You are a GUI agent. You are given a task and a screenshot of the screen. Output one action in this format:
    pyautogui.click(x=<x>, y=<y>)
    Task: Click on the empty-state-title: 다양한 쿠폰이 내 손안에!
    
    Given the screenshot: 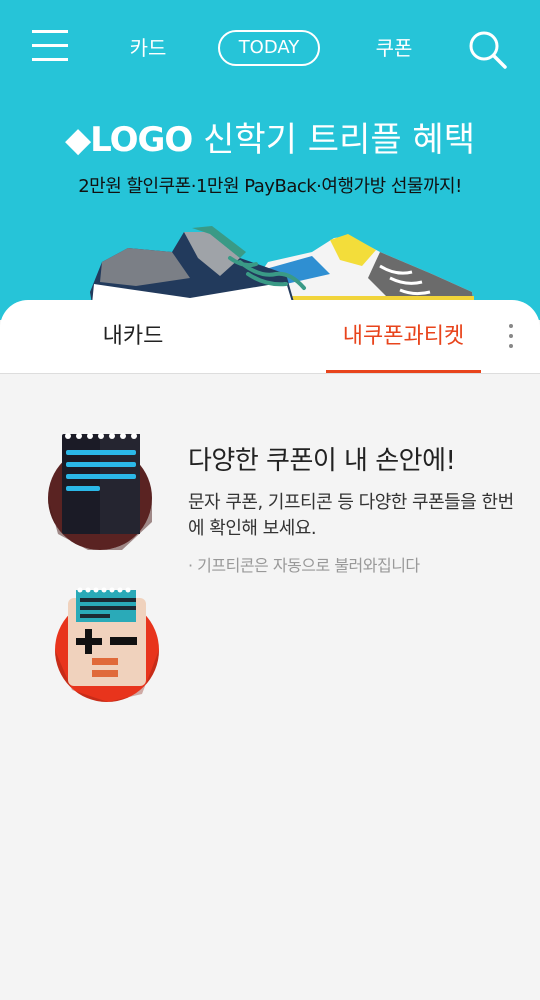 What is the action you would take?
    pyautogui.click(x=322, y=461)
    